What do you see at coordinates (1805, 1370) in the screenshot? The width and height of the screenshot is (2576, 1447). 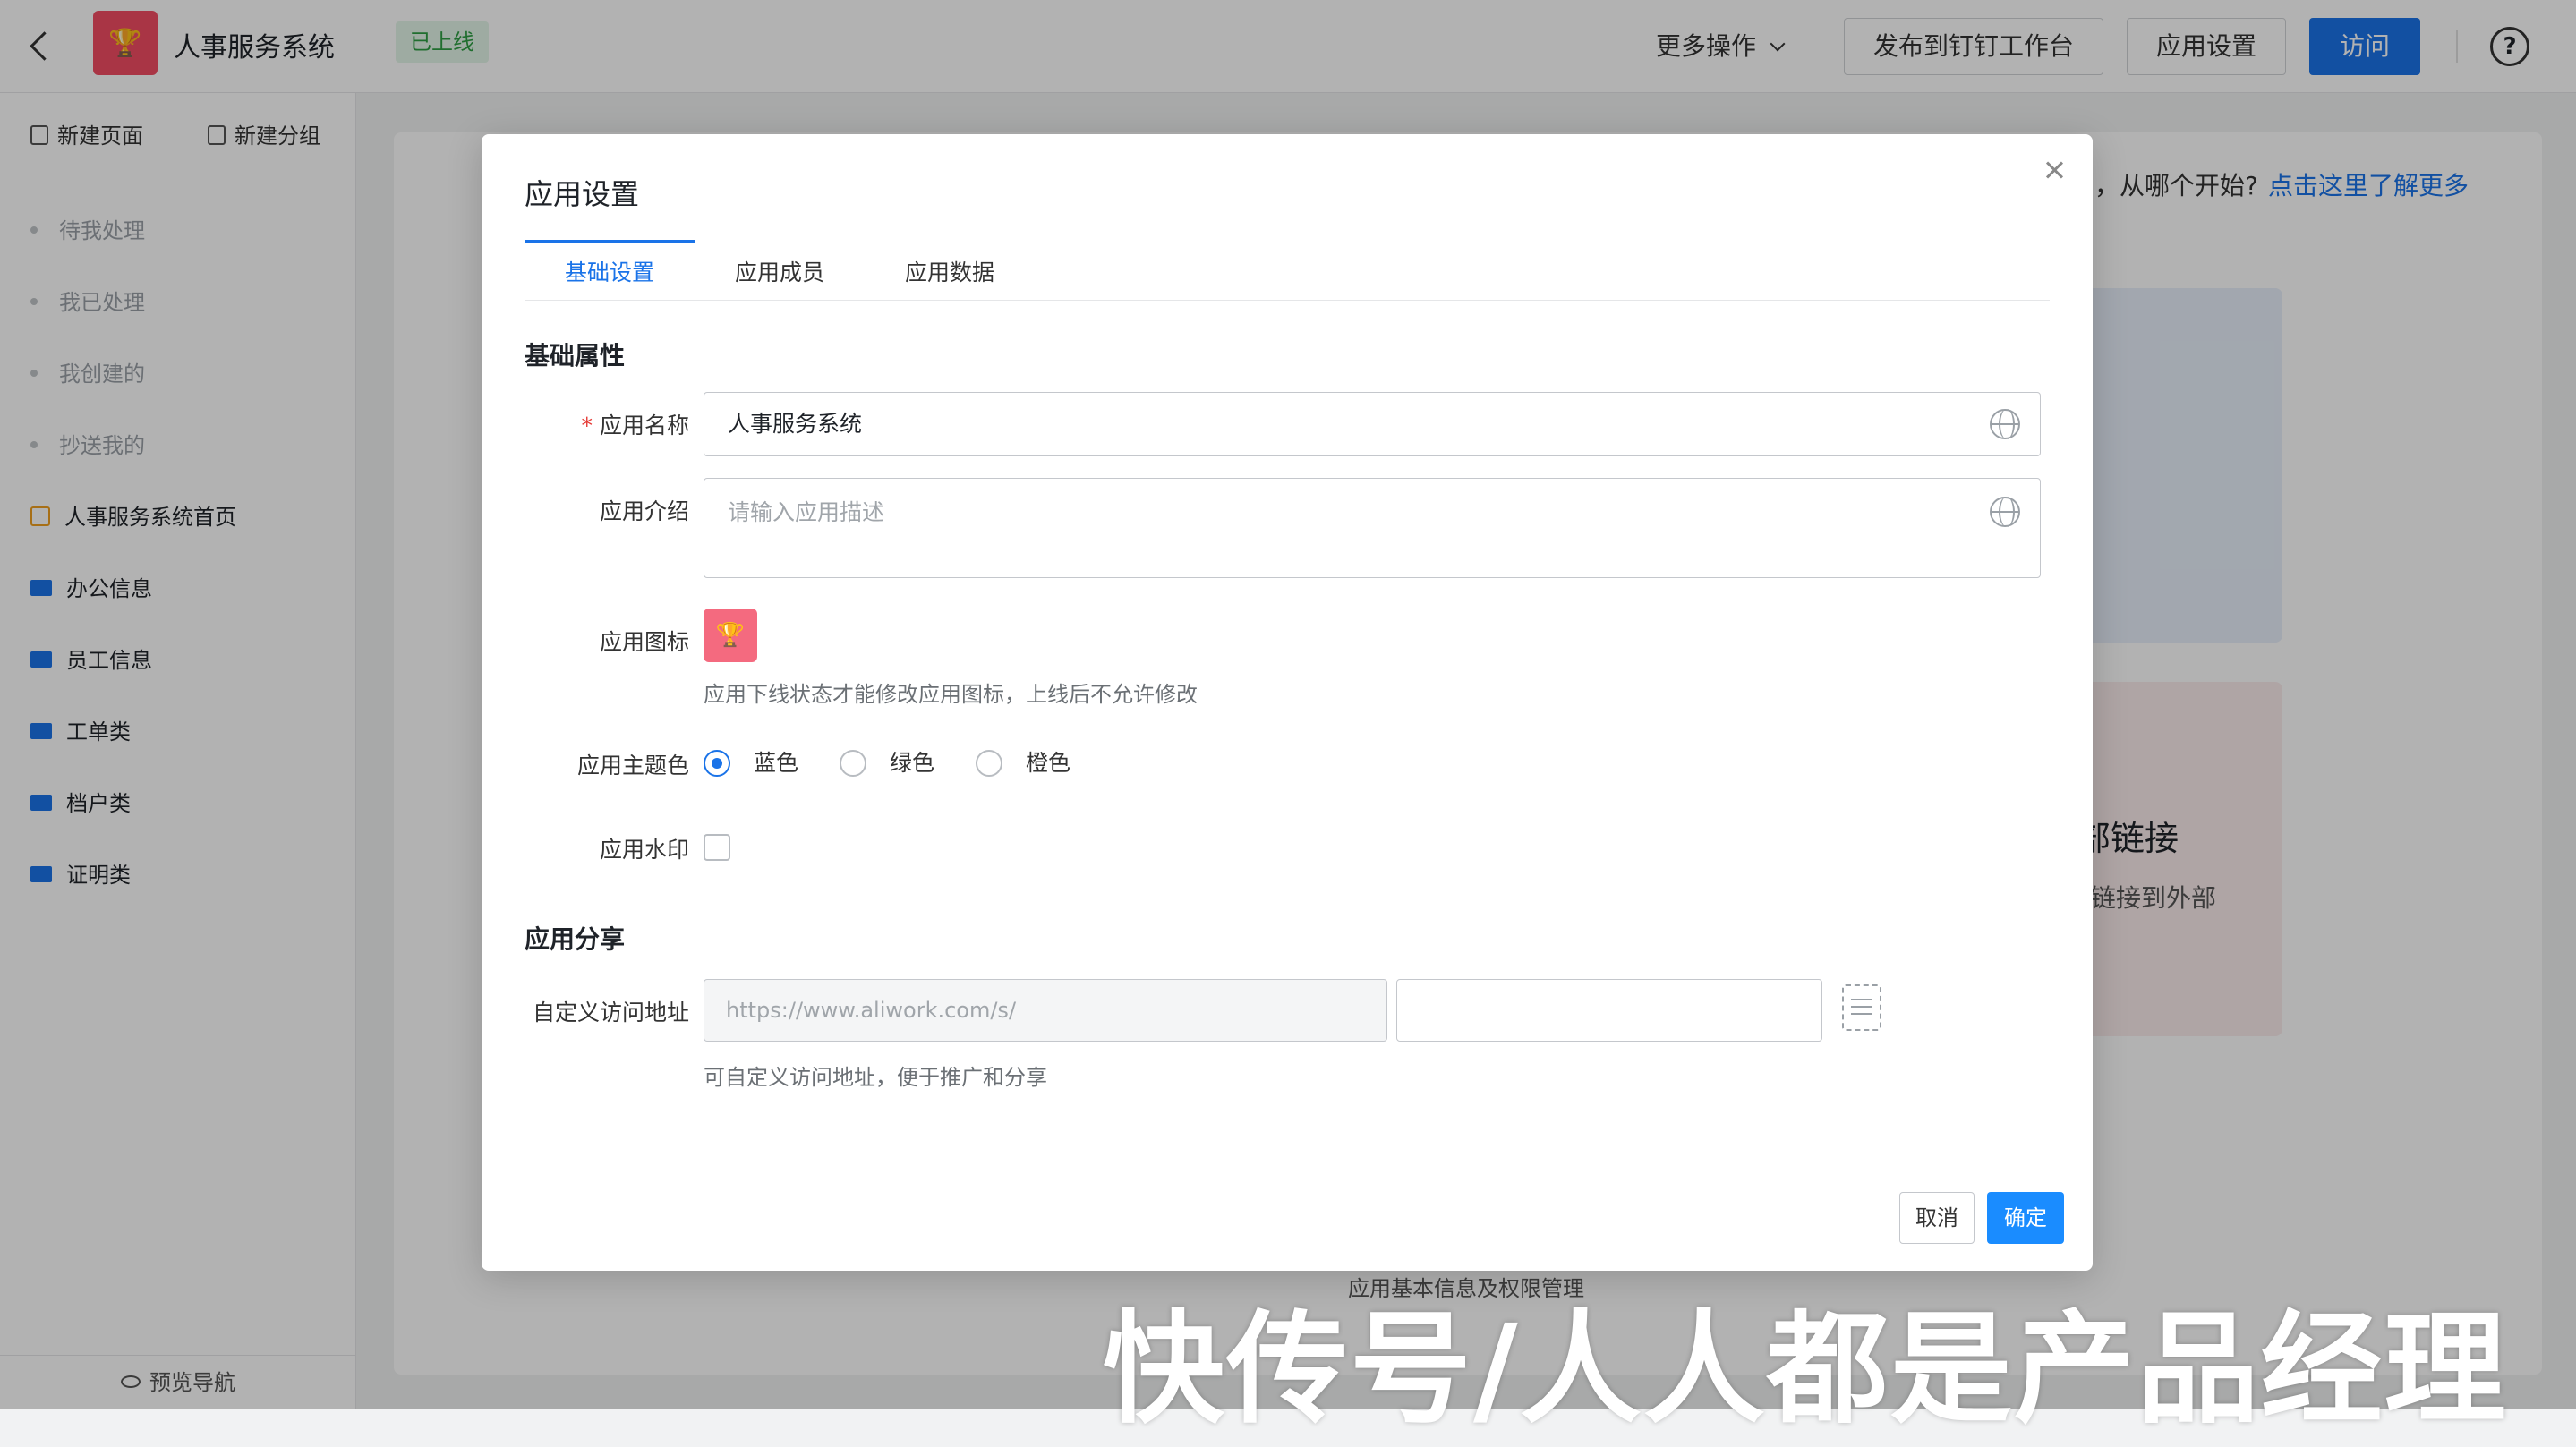 I see `watermark-text: 快传号/人人都是产品经理` at bounding box center [1805, 1370].